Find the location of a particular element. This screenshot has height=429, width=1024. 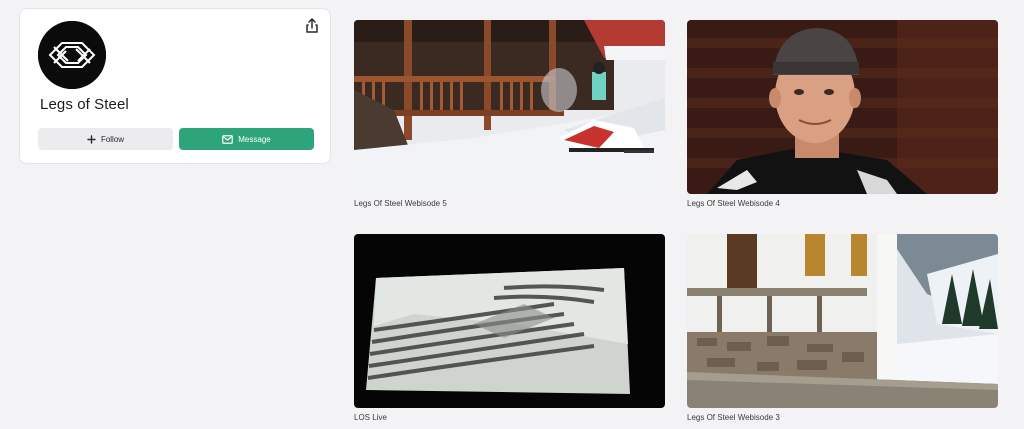

profile-name: Legs of Steel is located at coordinates (84, 104).